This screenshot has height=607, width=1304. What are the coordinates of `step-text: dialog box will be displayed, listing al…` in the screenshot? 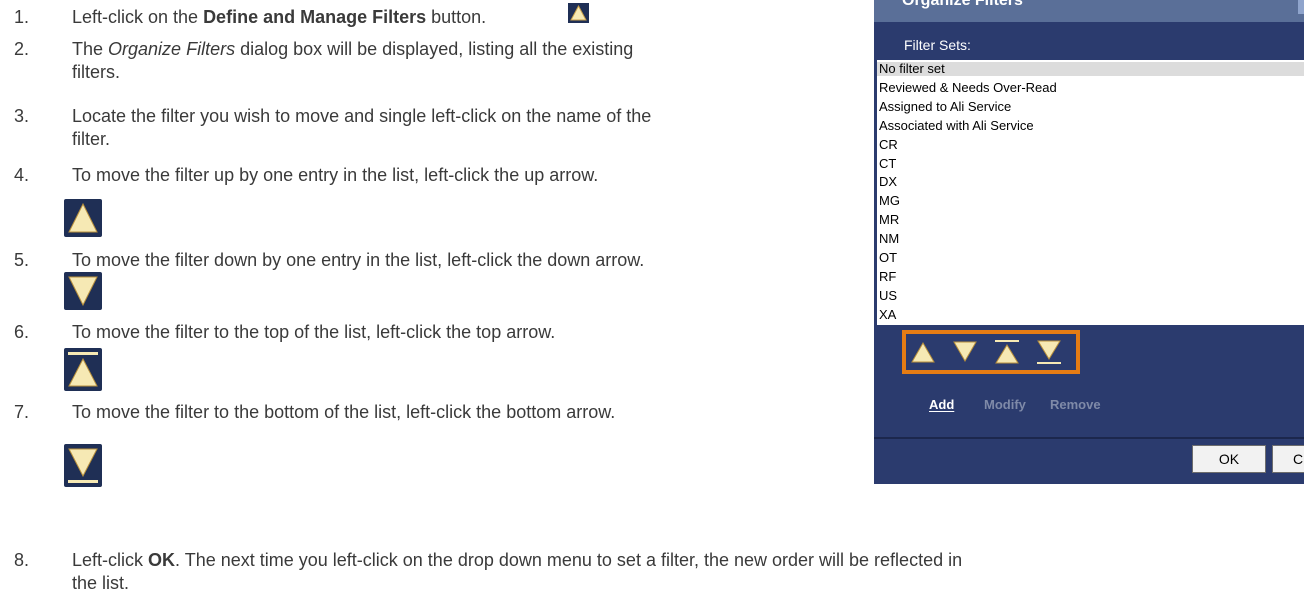 It's located at (434, 49).